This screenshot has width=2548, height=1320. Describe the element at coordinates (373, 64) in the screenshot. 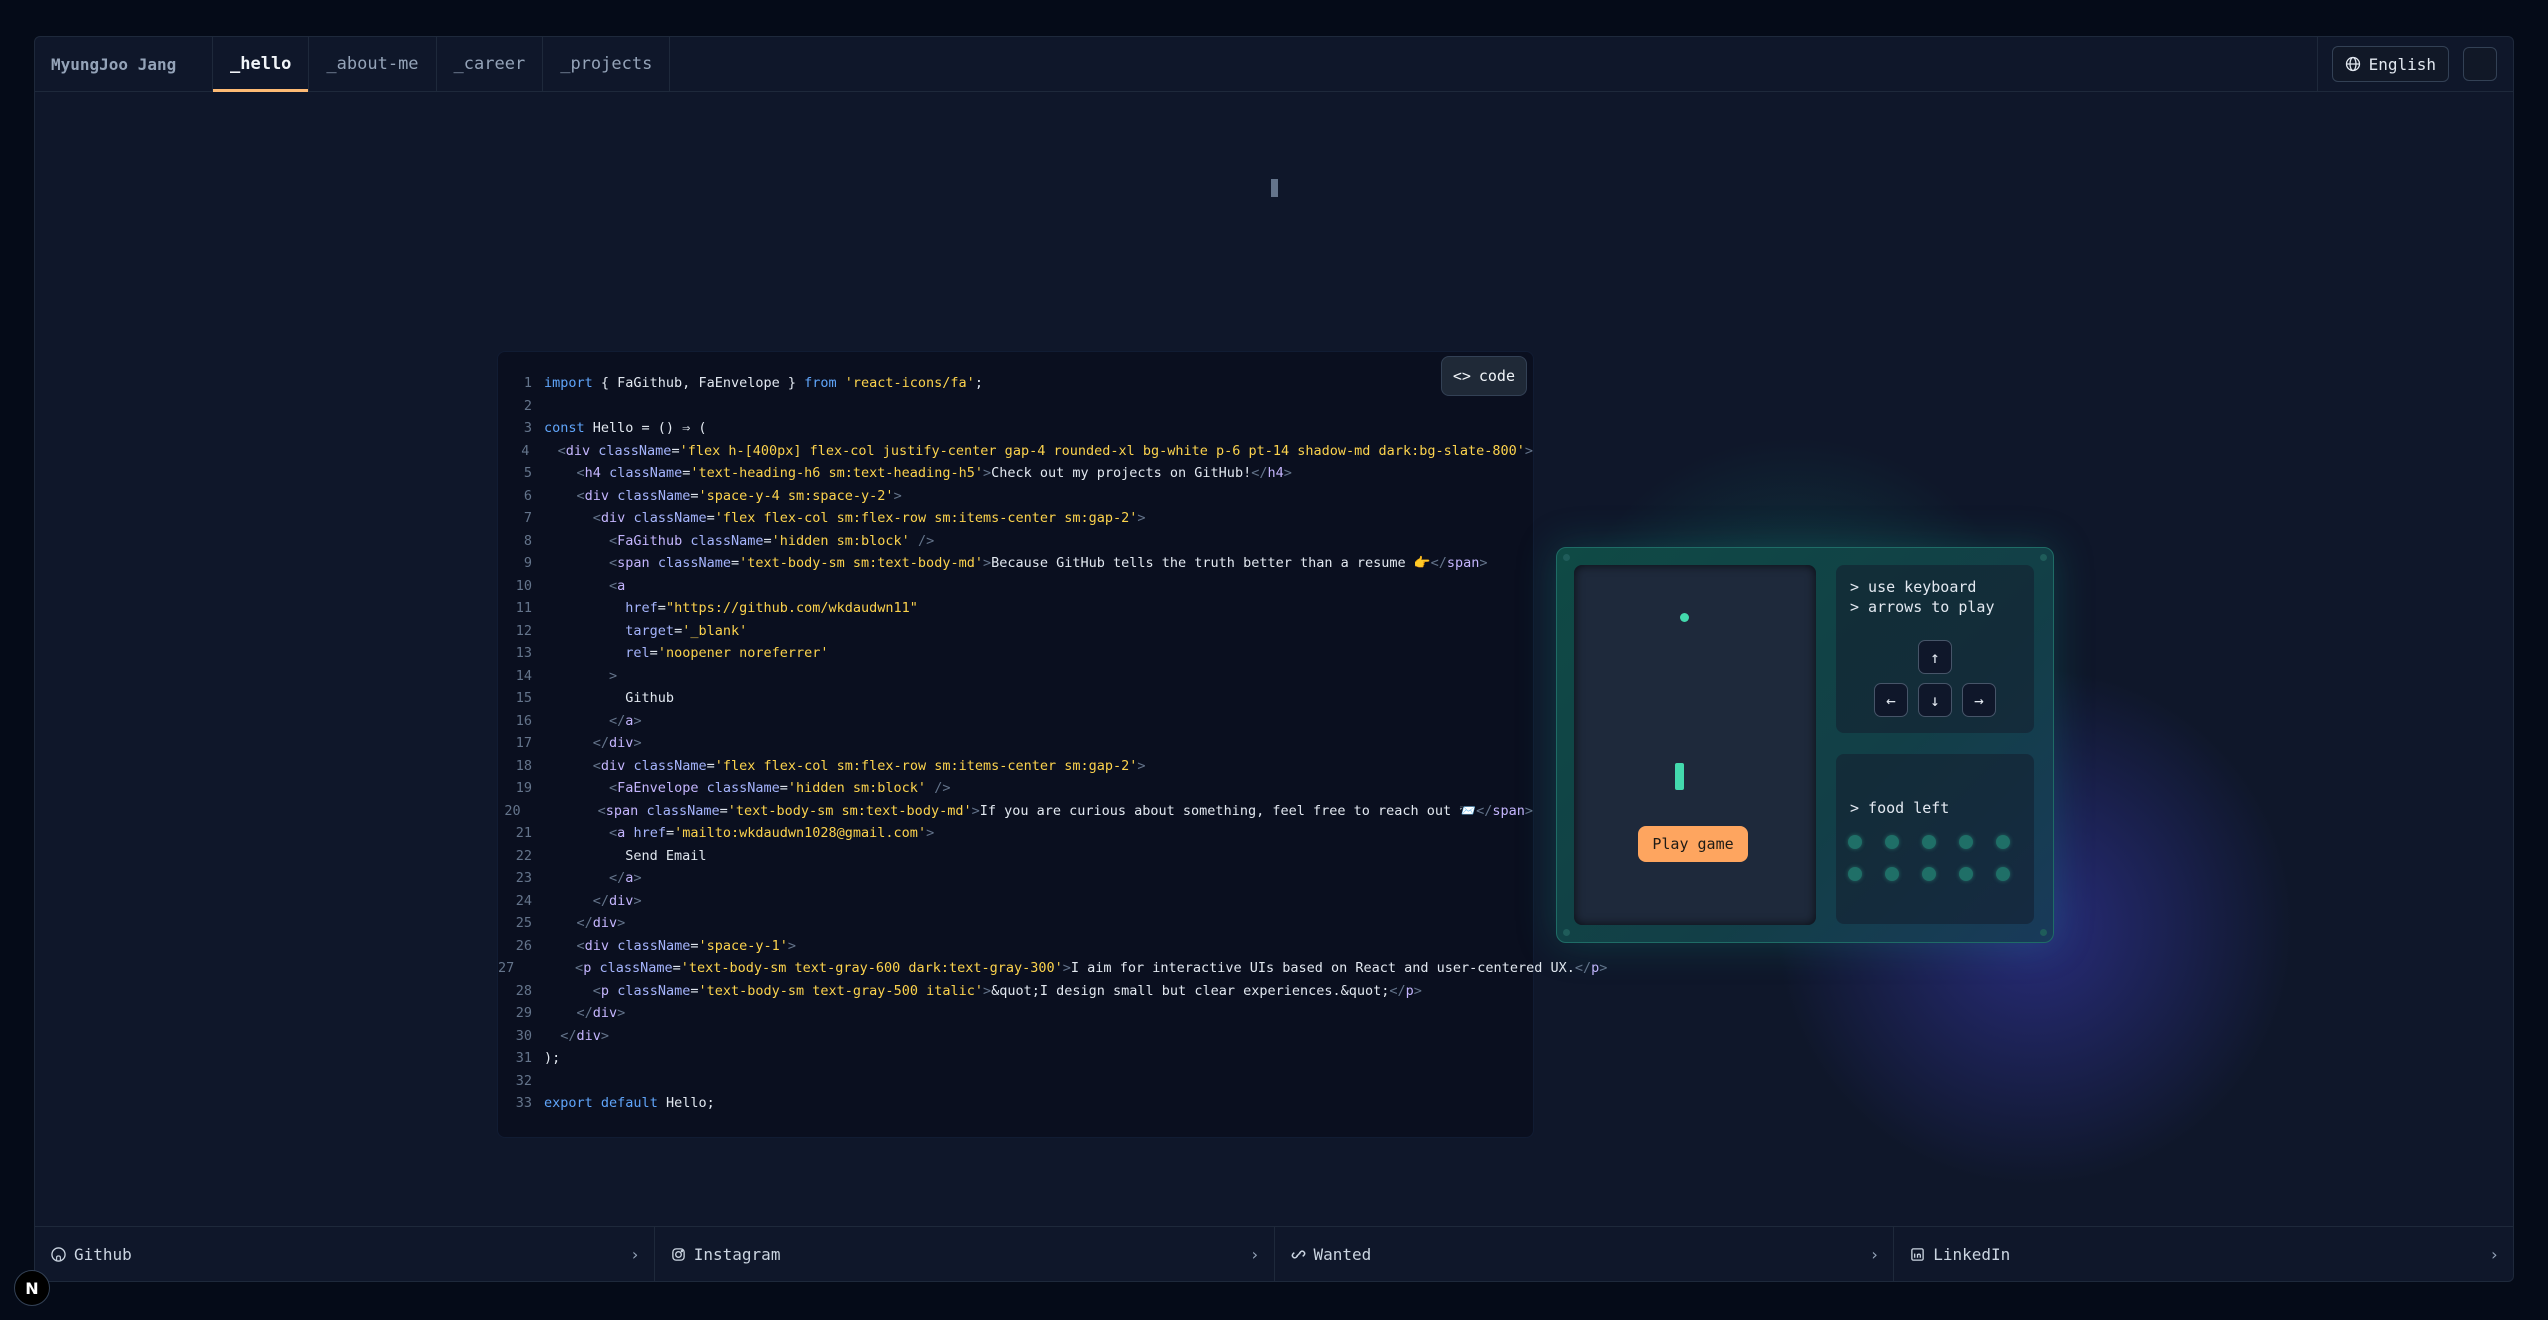

I see `tab-about-me: _about-me` at that location.